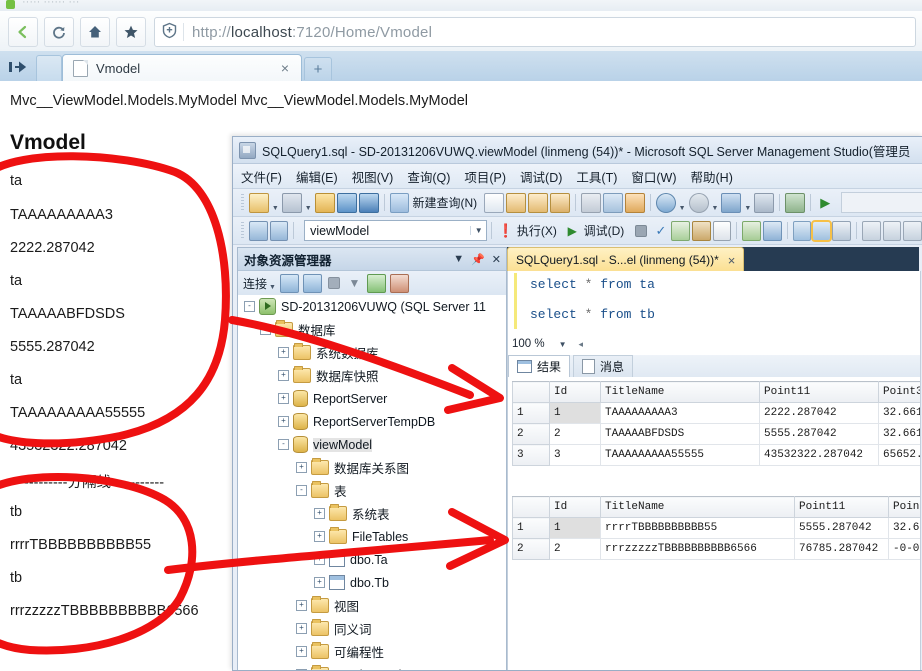 The height and width of the screenshot is (671, 922). Describe the element at coordinates (372, 490) in the screenshot. I see `tree-node-tables: - 表` at that location.